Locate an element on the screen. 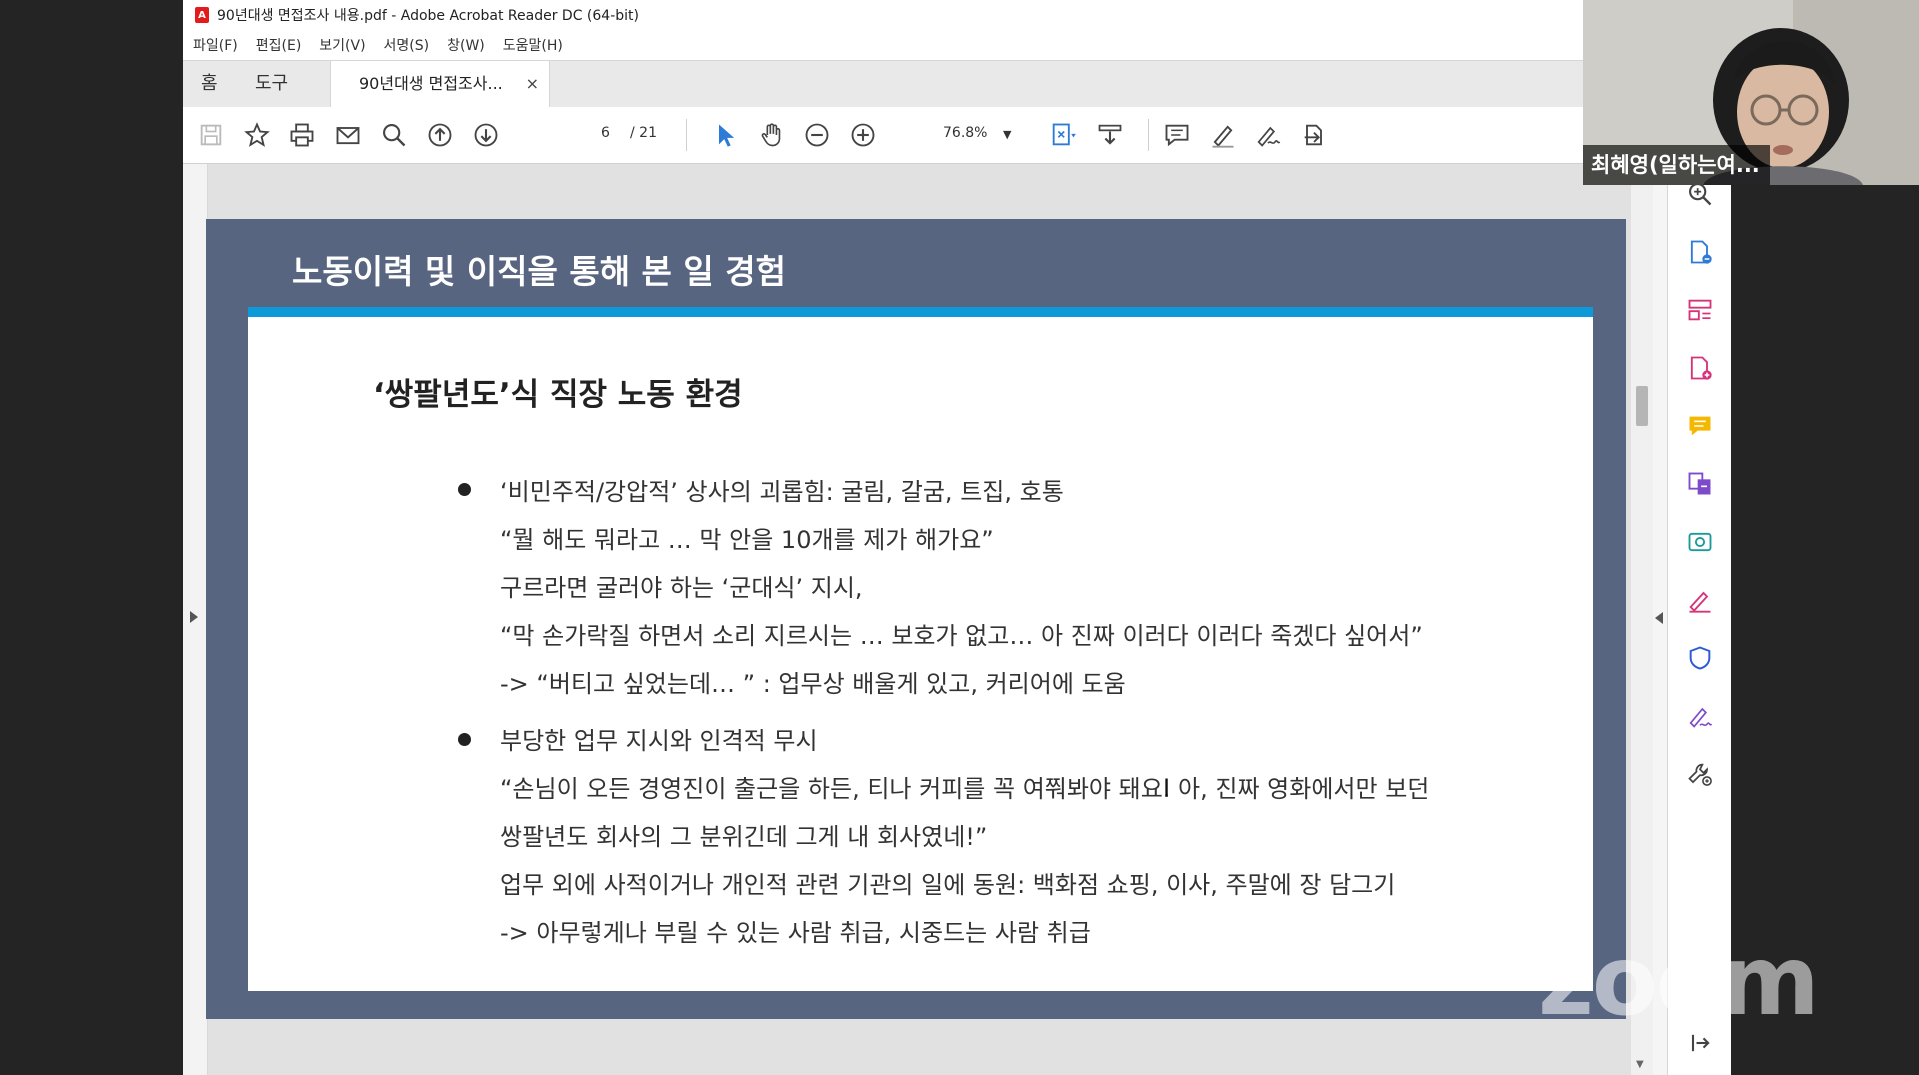 The width and height of the screenshot is (1919, 1075). fit-page-icon is located at coordinates (1063, 135).